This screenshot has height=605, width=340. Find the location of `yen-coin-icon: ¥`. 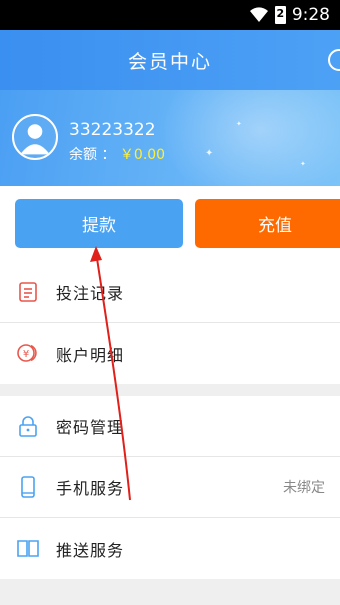

yen-coin-icon: ¥ is located at coordinates (28, 353).